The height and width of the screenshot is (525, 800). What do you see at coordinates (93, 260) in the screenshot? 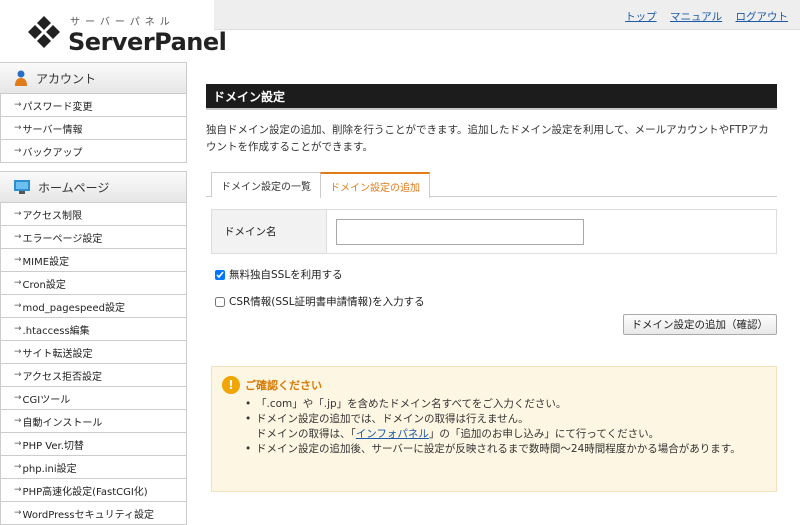
I see `sidebar-item: → MIME設定` at bounding box center [93, 260].